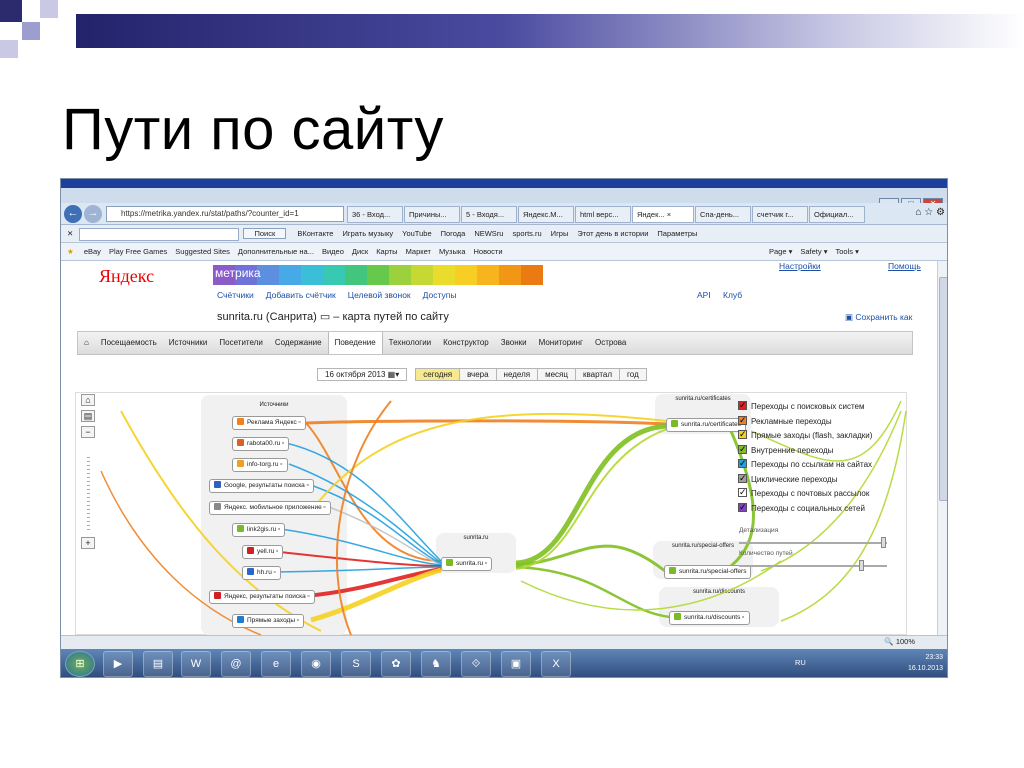 The height and width of the screenshot is (768, 1024). What do you see at coordinates (262, 597) in the screenshot?
I see `source-node: Яндекс, результаты поиска ▫` at bounding box center [262, 597].